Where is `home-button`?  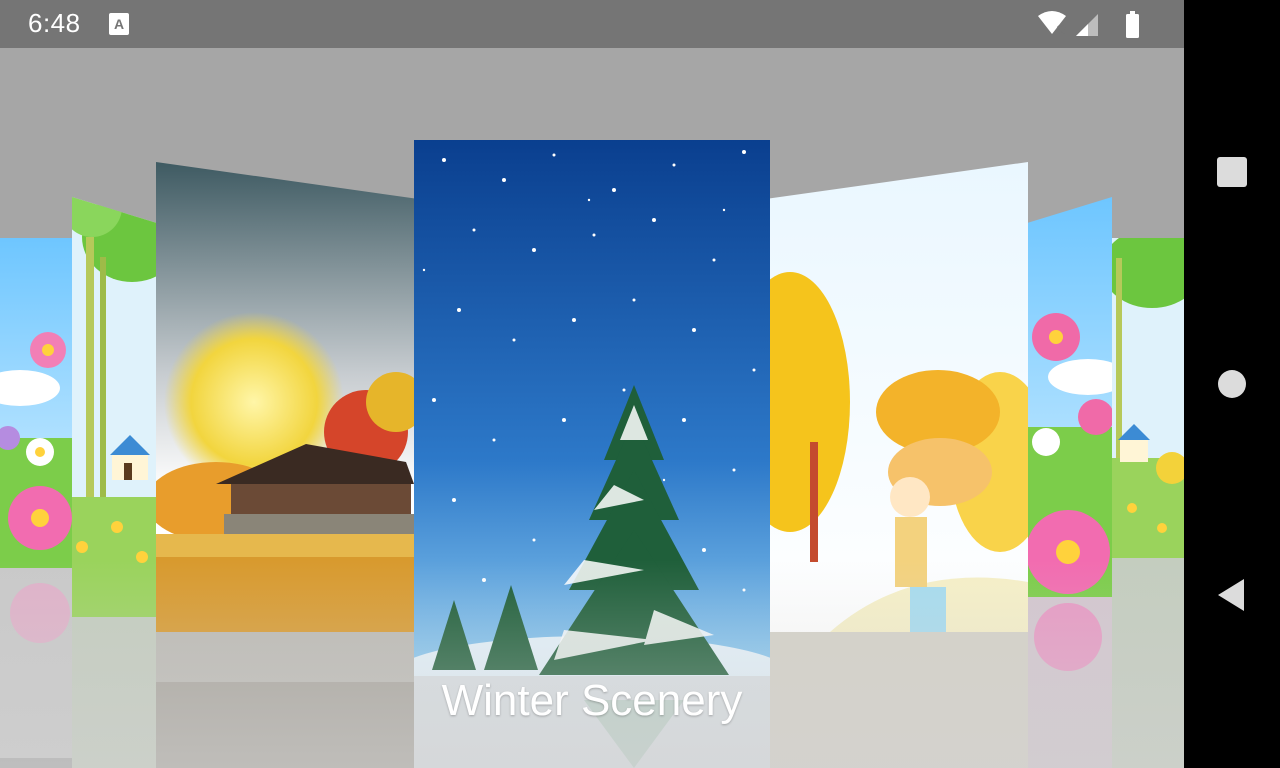
home-button is located at coordinates (1232, 384).